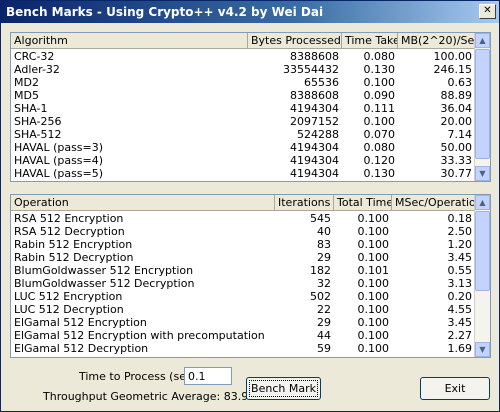 This screenshot has width=500, height=412. I want to click on table-row: RSA 512 Decryption 40 0.100 2.50, so click(243, 231).